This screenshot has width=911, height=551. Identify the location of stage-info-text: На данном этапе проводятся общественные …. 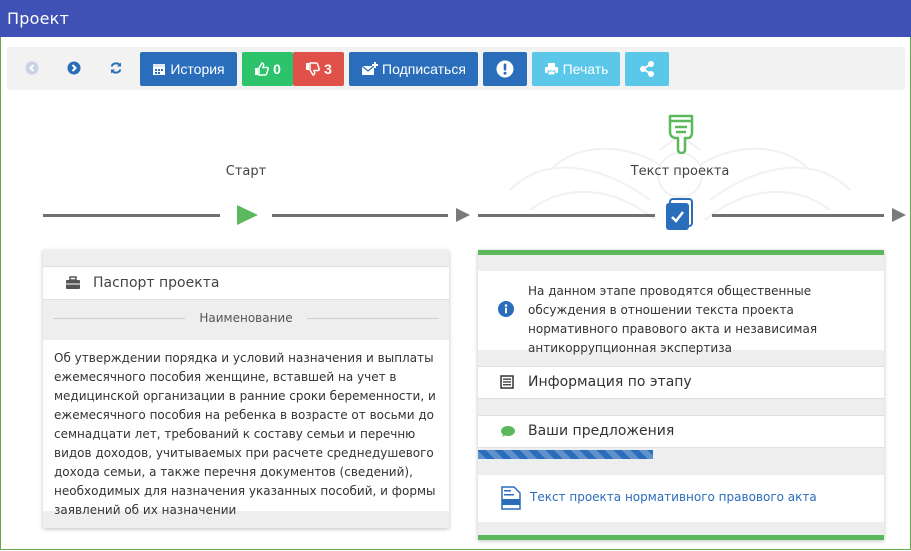
(673, 319).